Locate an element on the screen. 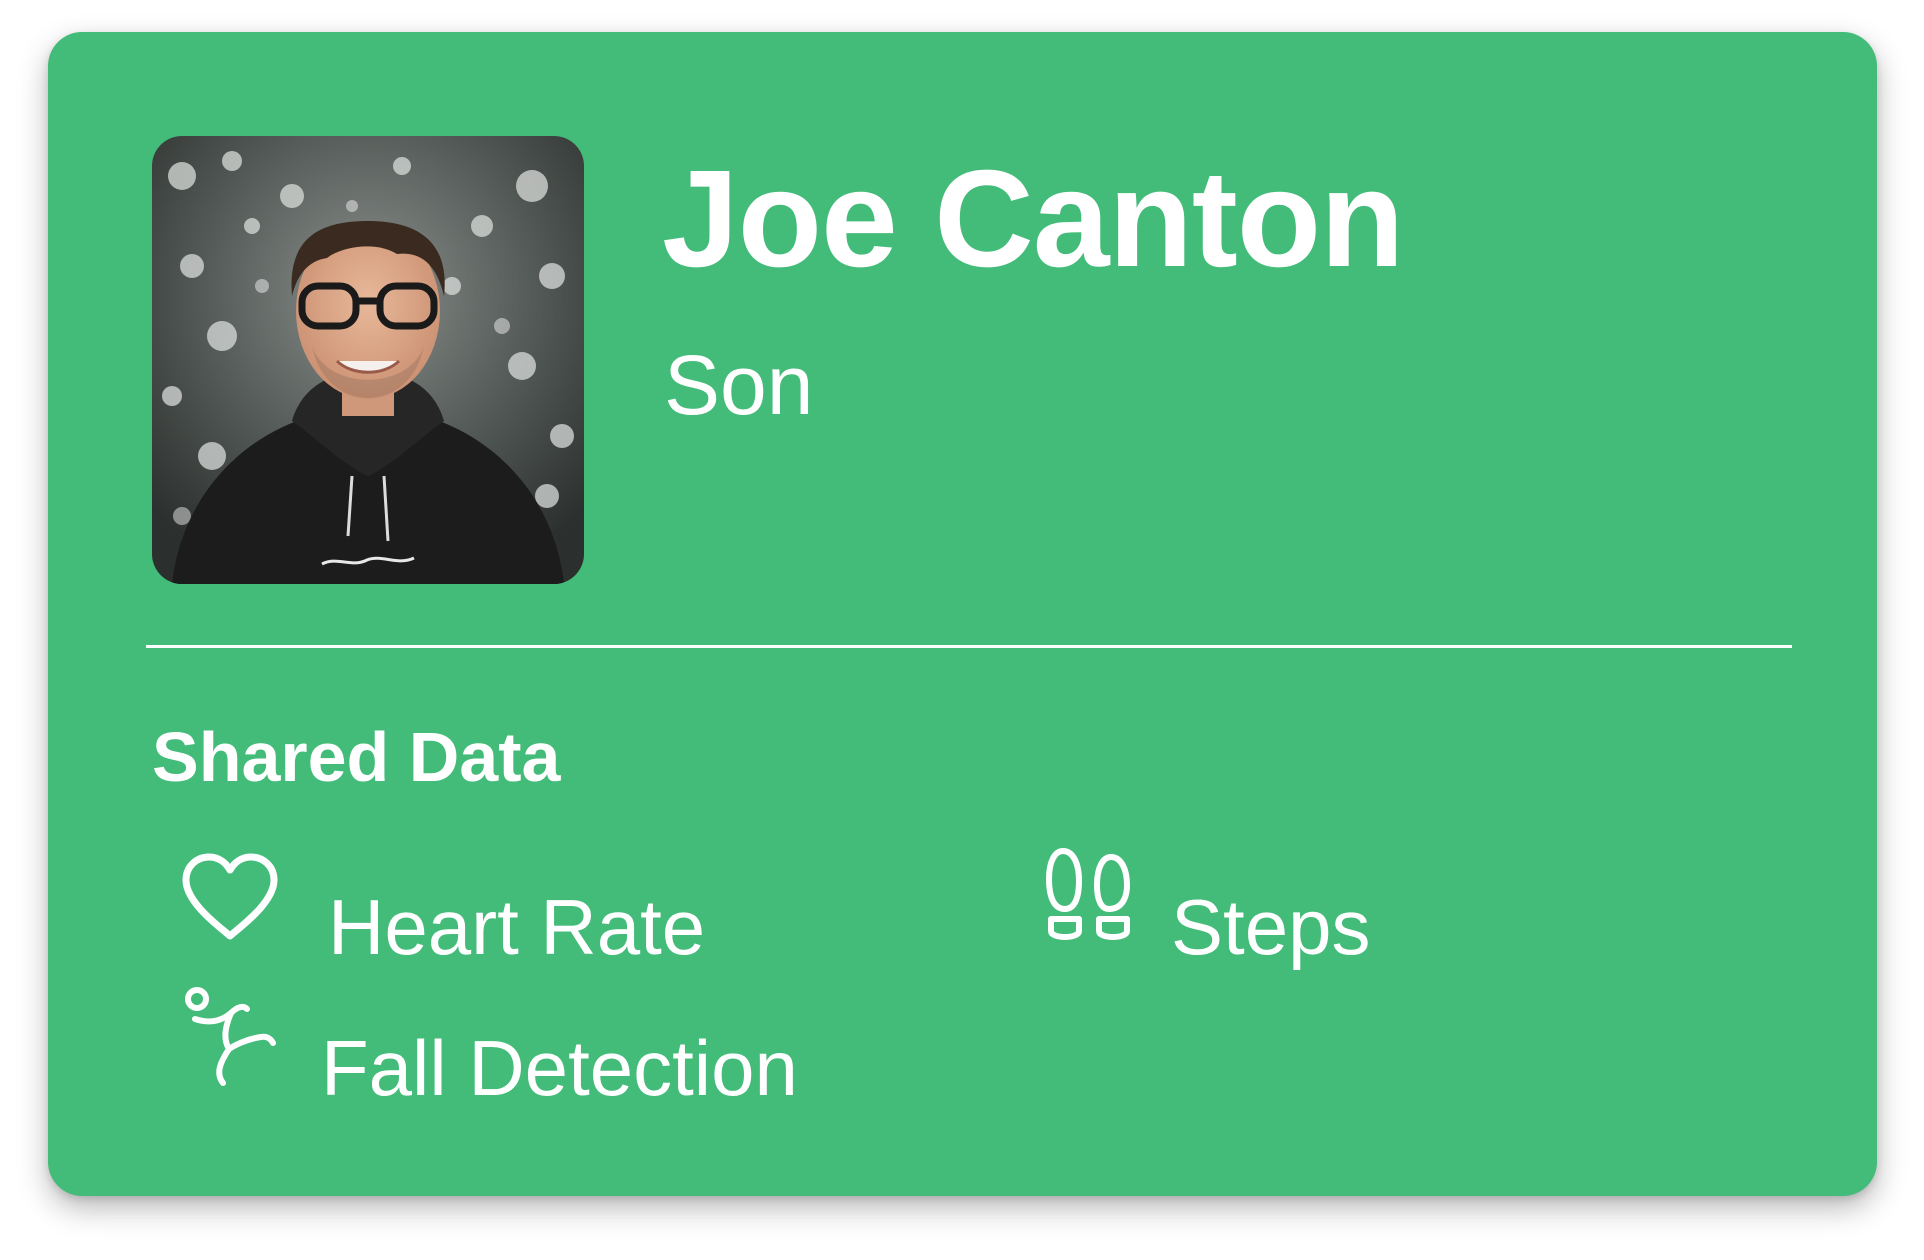 Image resolution: width=1924 pixels, height=1260 pixels. avatar is located at coordinates (368, 360).